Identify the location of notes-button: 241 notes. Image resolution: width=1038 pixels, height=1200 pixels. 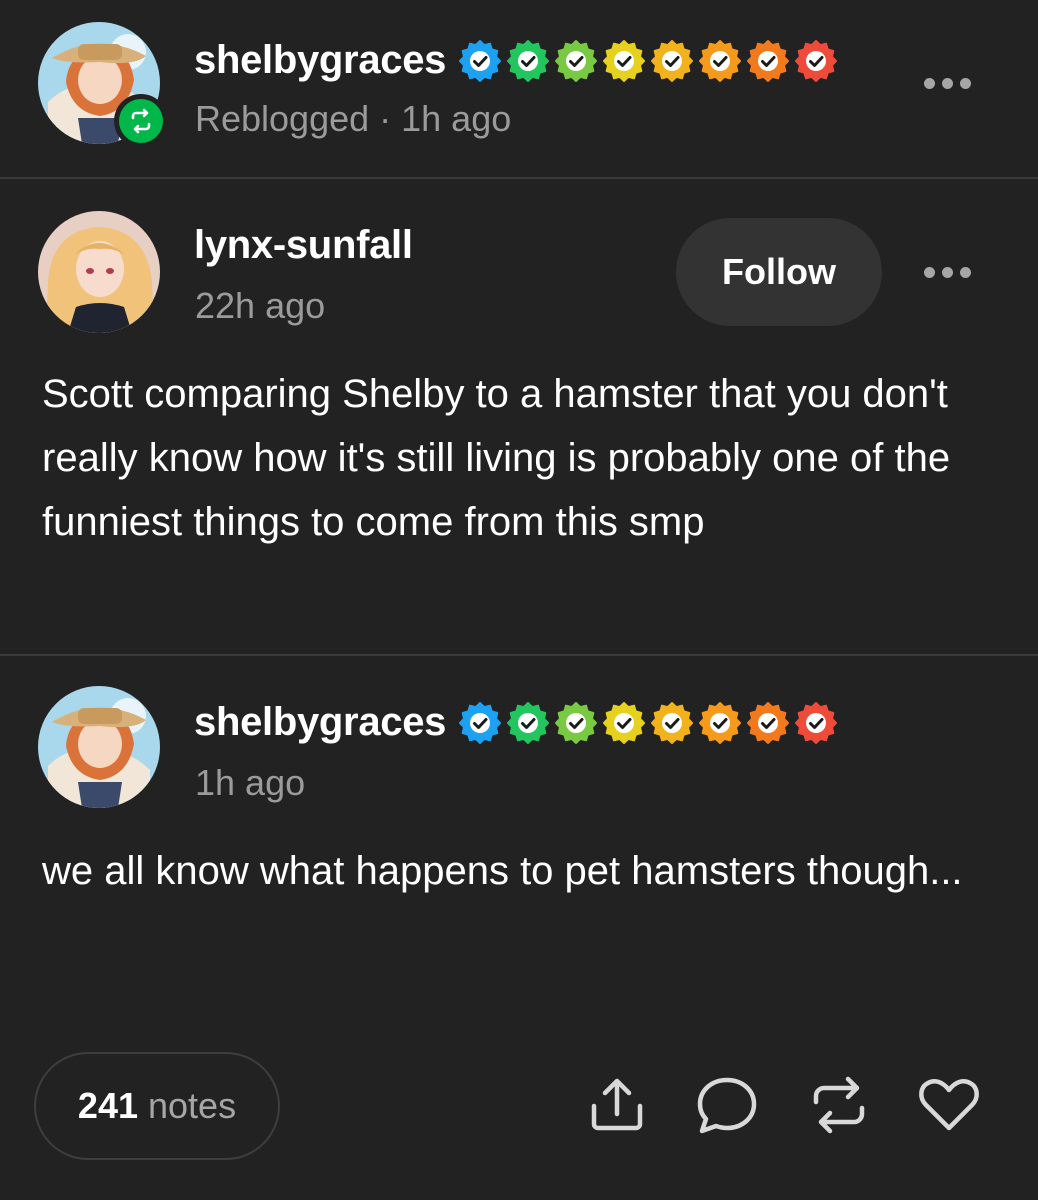
(157, 1106).